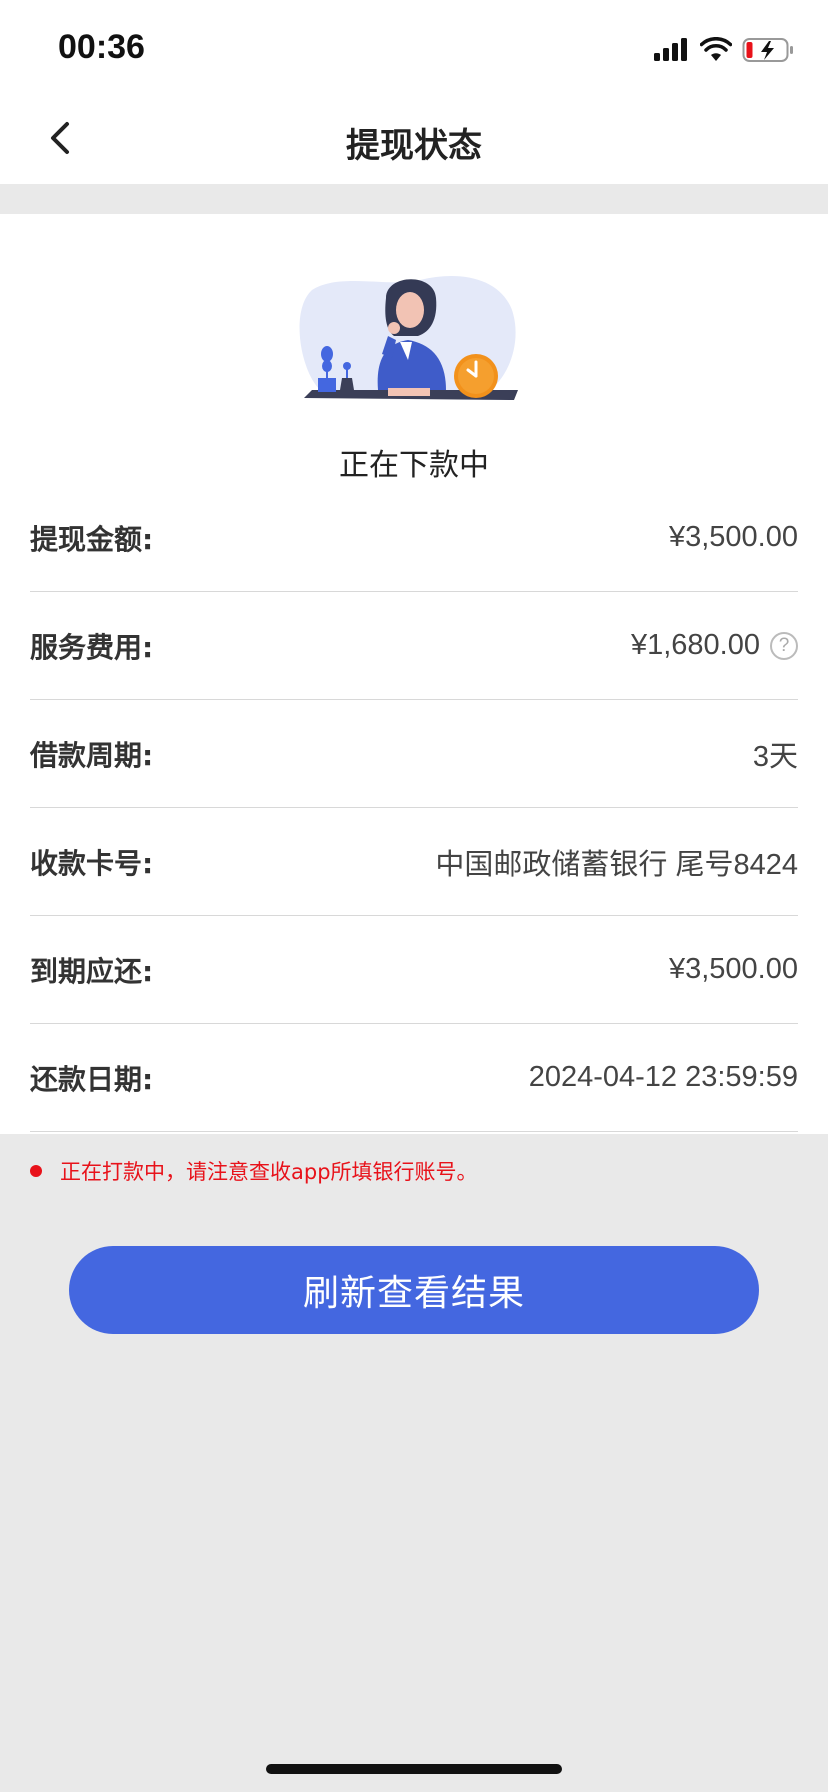 Image resolution: width=828 pixels, height=1792 pixels. I want to click on detail-value: 2024-04-12 23:59:59, so click(663, 1077).